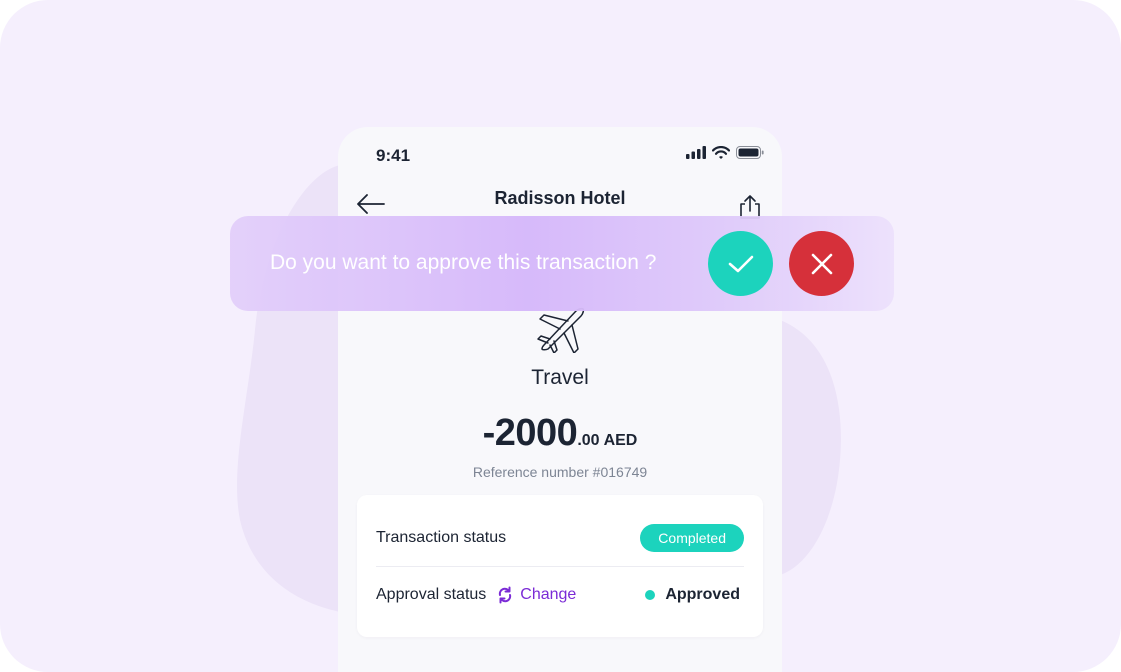  I want to click on approve-button, so click(740, 263).